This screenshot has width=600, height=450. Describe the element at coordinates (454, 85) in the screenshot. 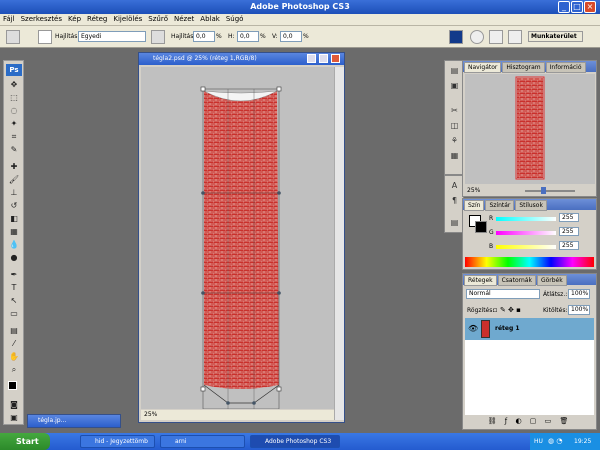

I see `tool-presets-icon: ▣` at that location.